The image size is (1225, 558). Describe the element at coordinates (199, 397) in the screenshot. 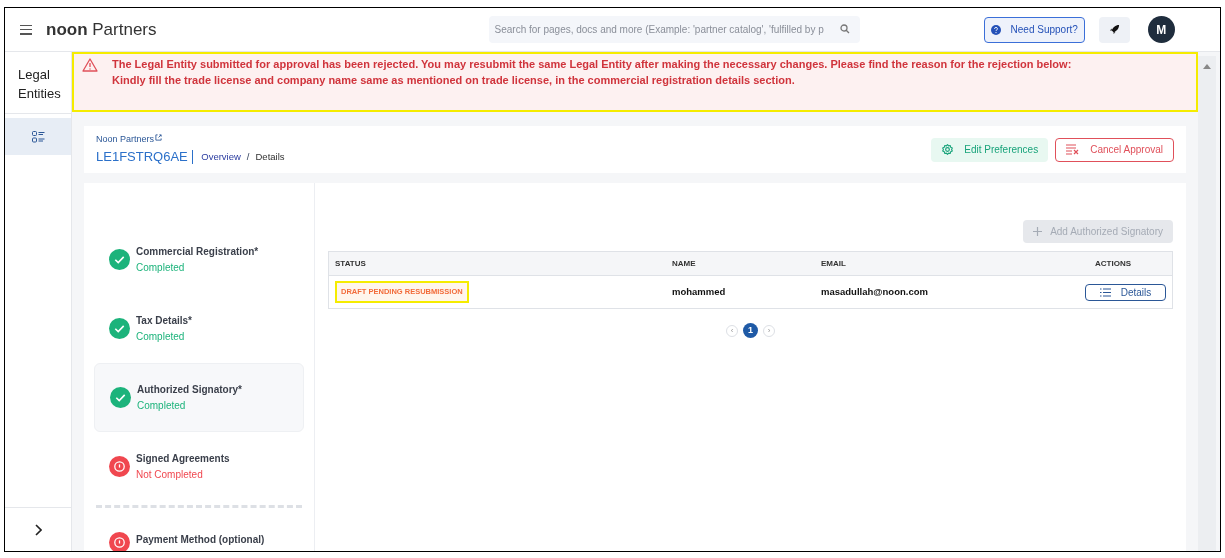

I see `step-item: Authorized Signatory* Completed` at that location.